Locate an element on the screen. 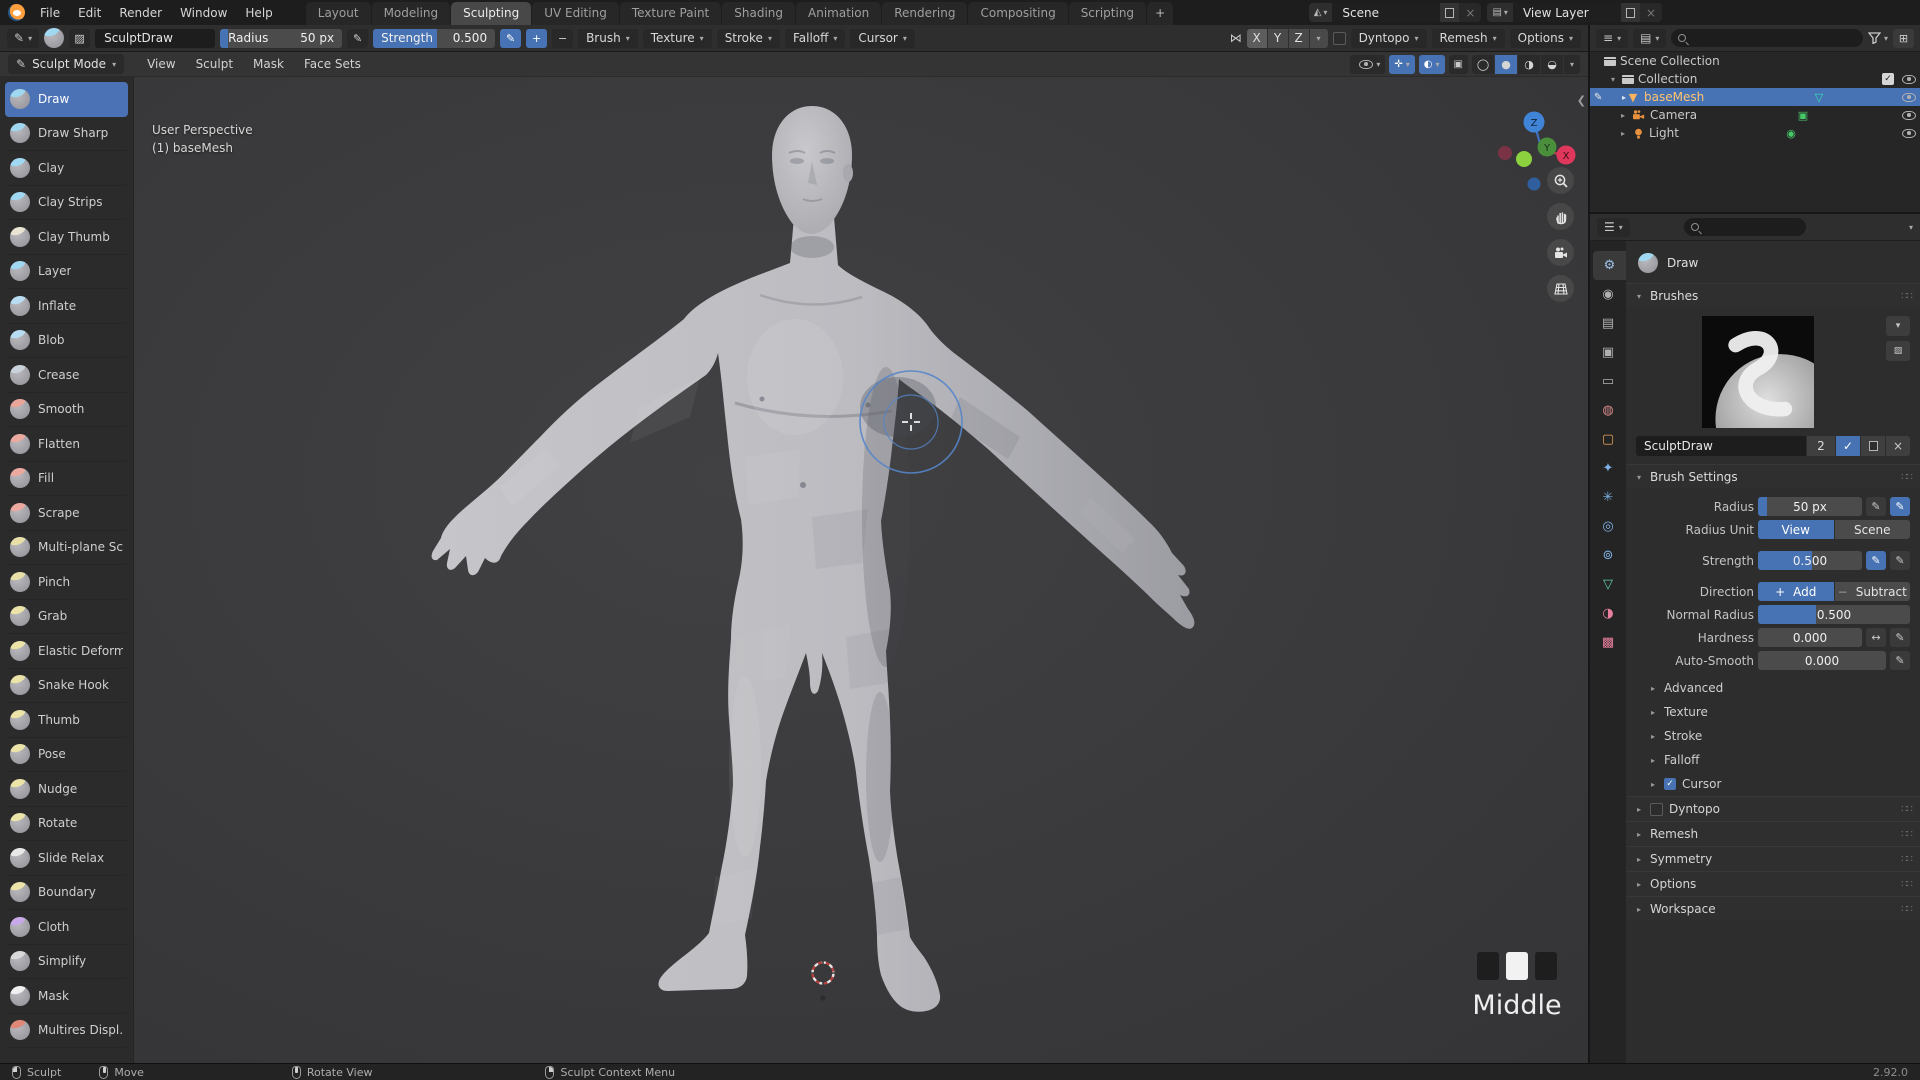  hardness-invert-button: ↔ is located at coordinates (1876, 637).